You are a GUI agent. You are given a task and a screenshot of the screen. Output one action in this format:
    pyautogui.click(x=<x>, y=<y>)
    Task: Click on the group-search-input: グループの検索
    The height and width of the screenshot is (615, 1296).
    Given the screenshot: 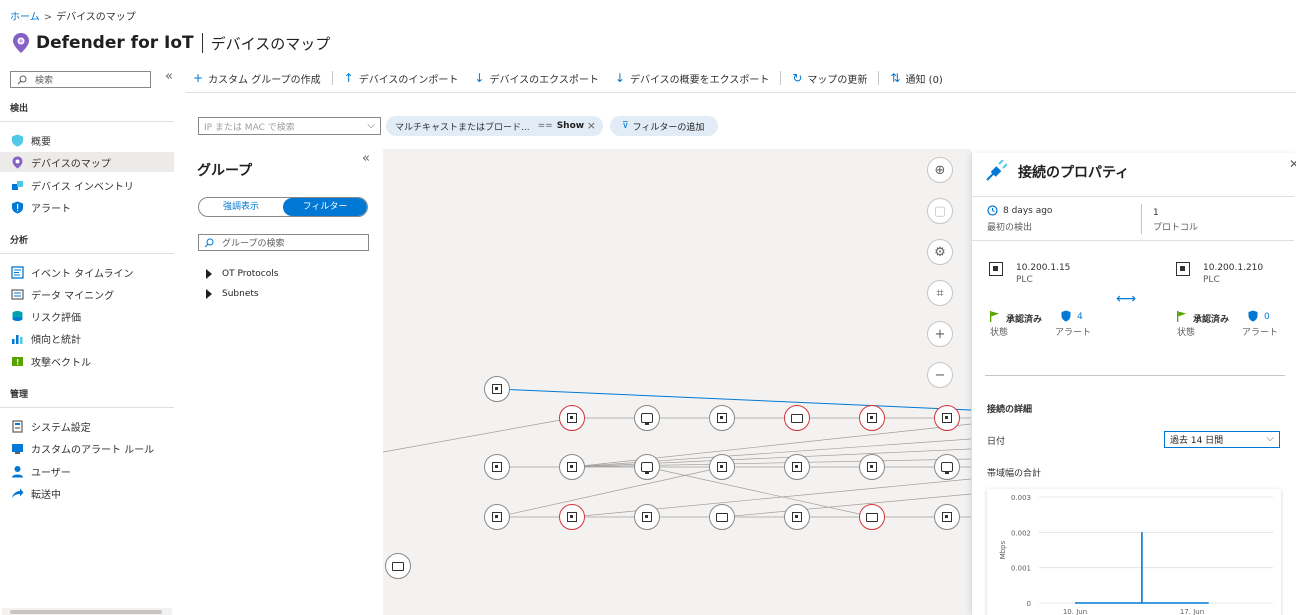 What is the action you would take?
    pyautogui.click(x=283, y=242)
    